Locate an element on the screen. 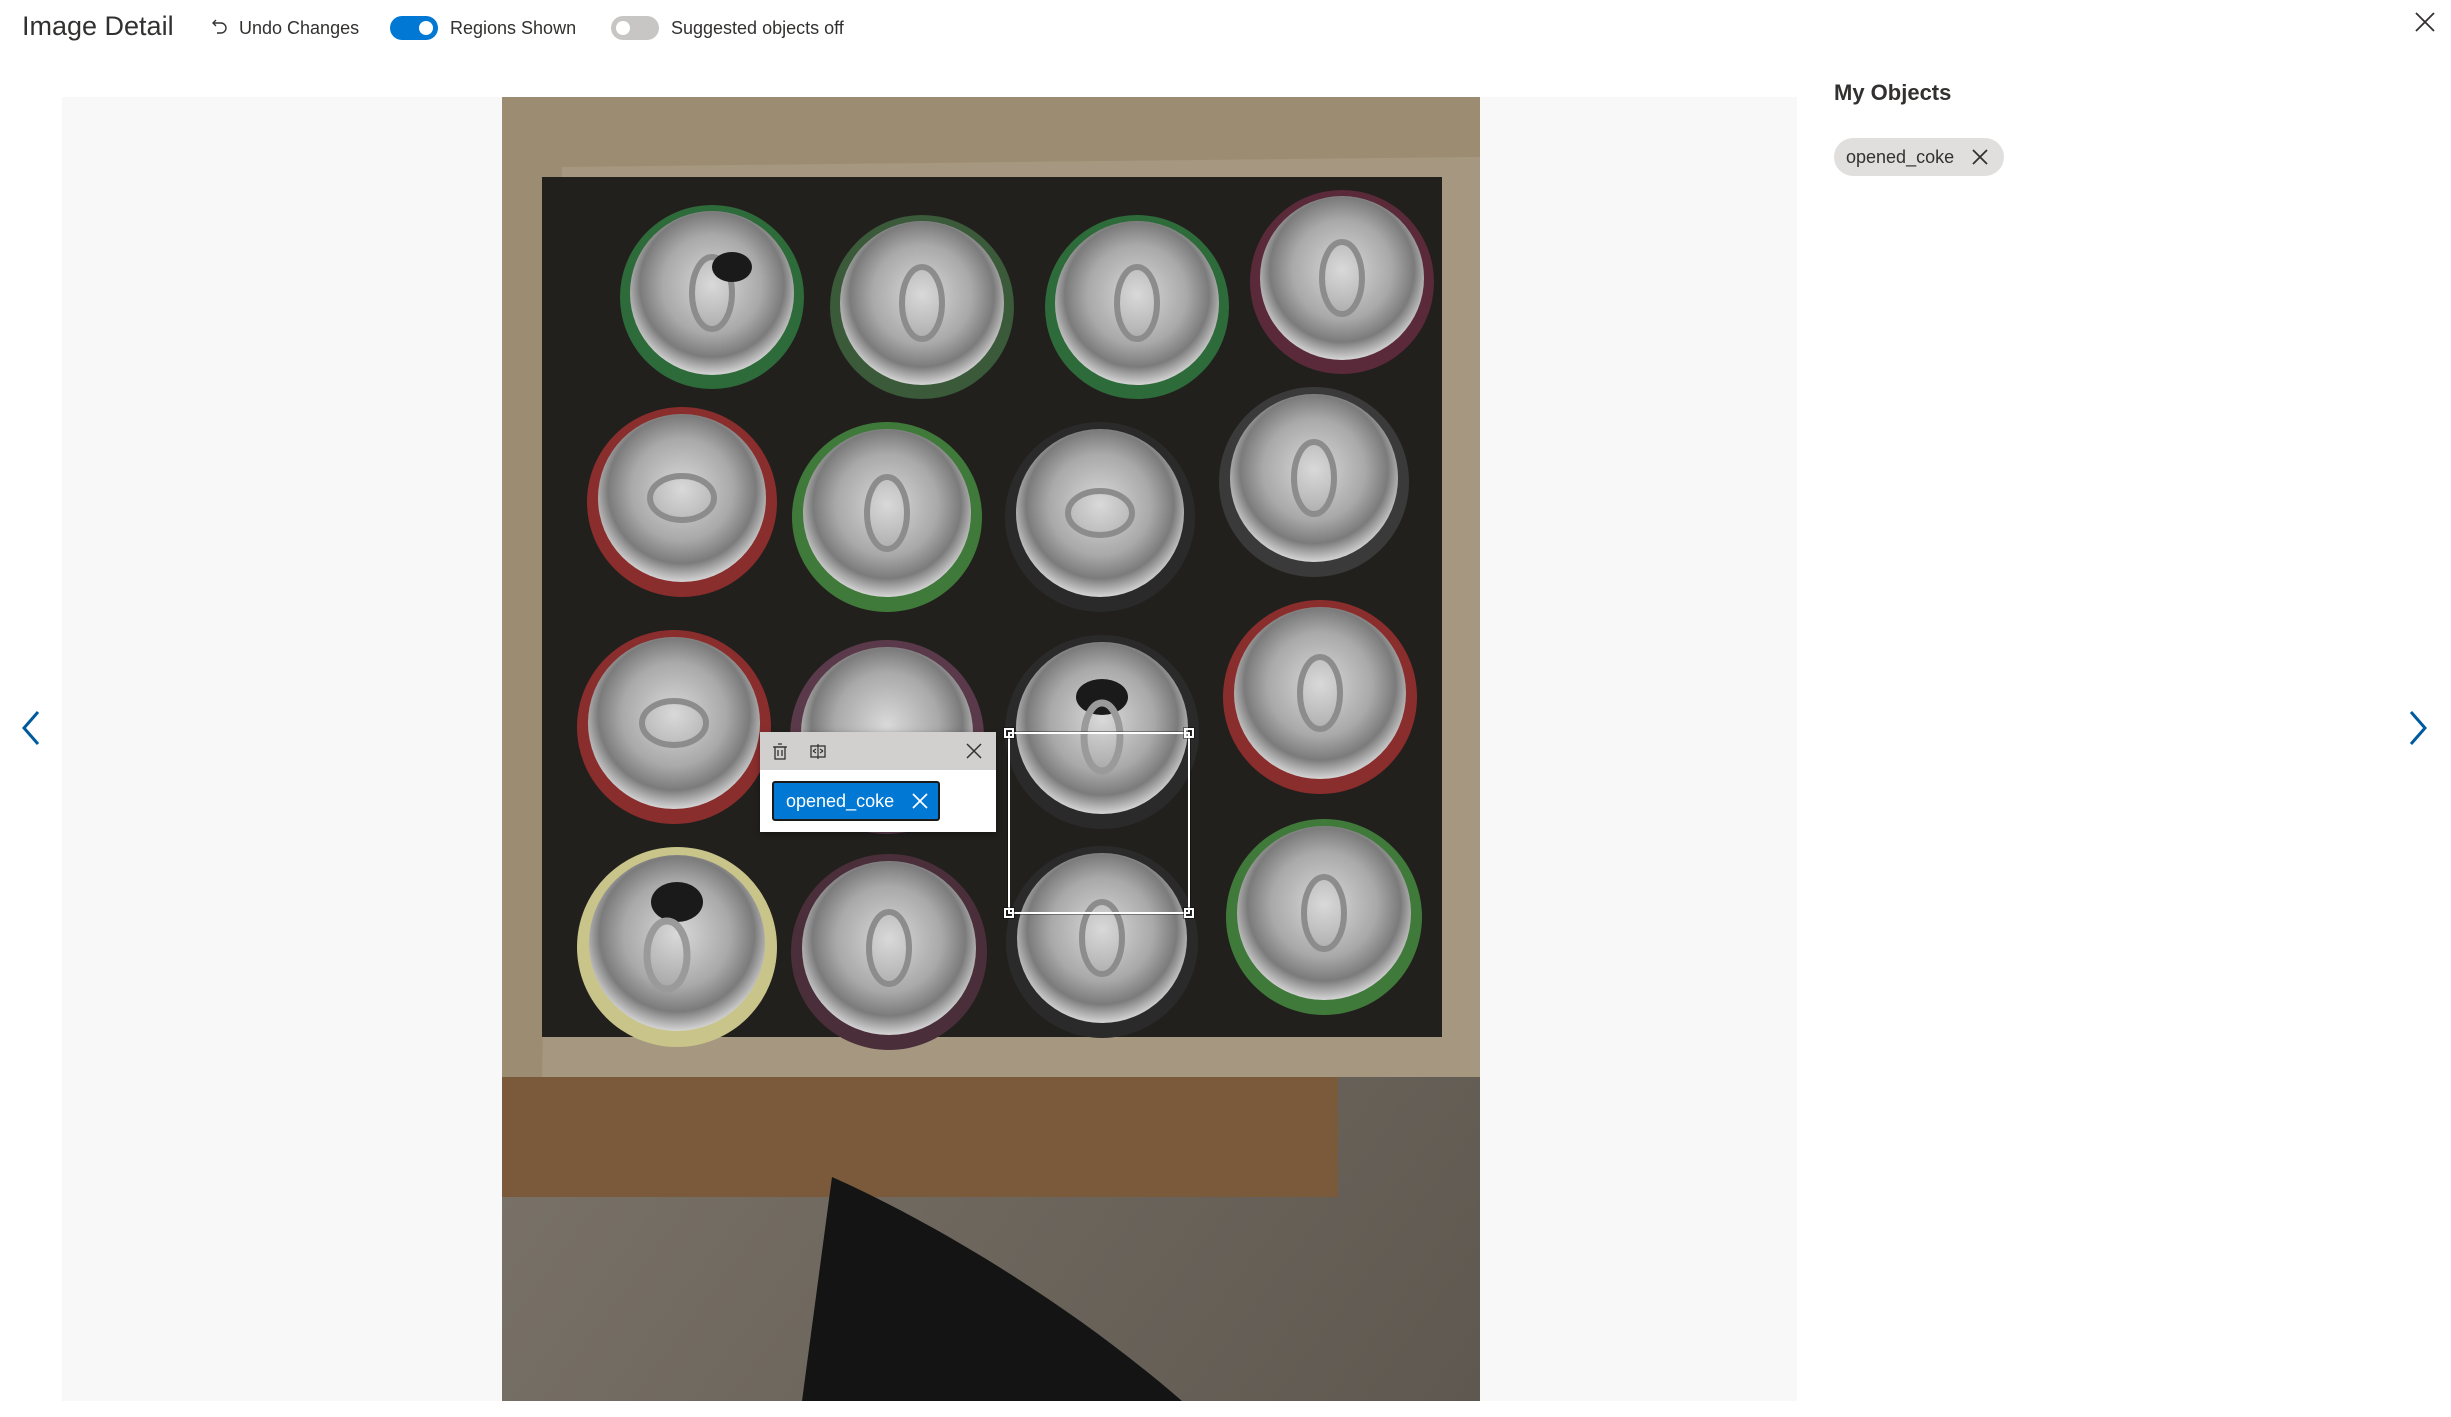 The width and height of the screenshot is (2451, 1417). undo-changes-label: Undo Changes is located at coordinates (299, 27).